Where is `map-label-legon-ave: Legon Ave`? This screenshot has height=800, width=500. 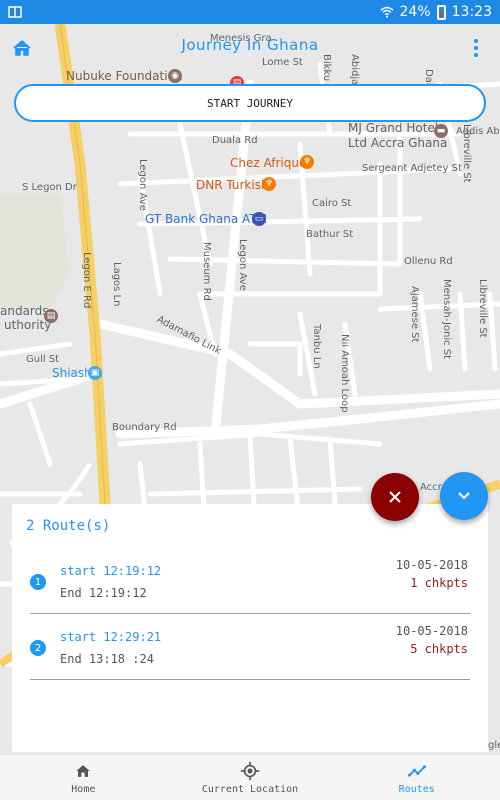
map-label-legon-ave: Legon Ave is located at coordinates (142, 185).